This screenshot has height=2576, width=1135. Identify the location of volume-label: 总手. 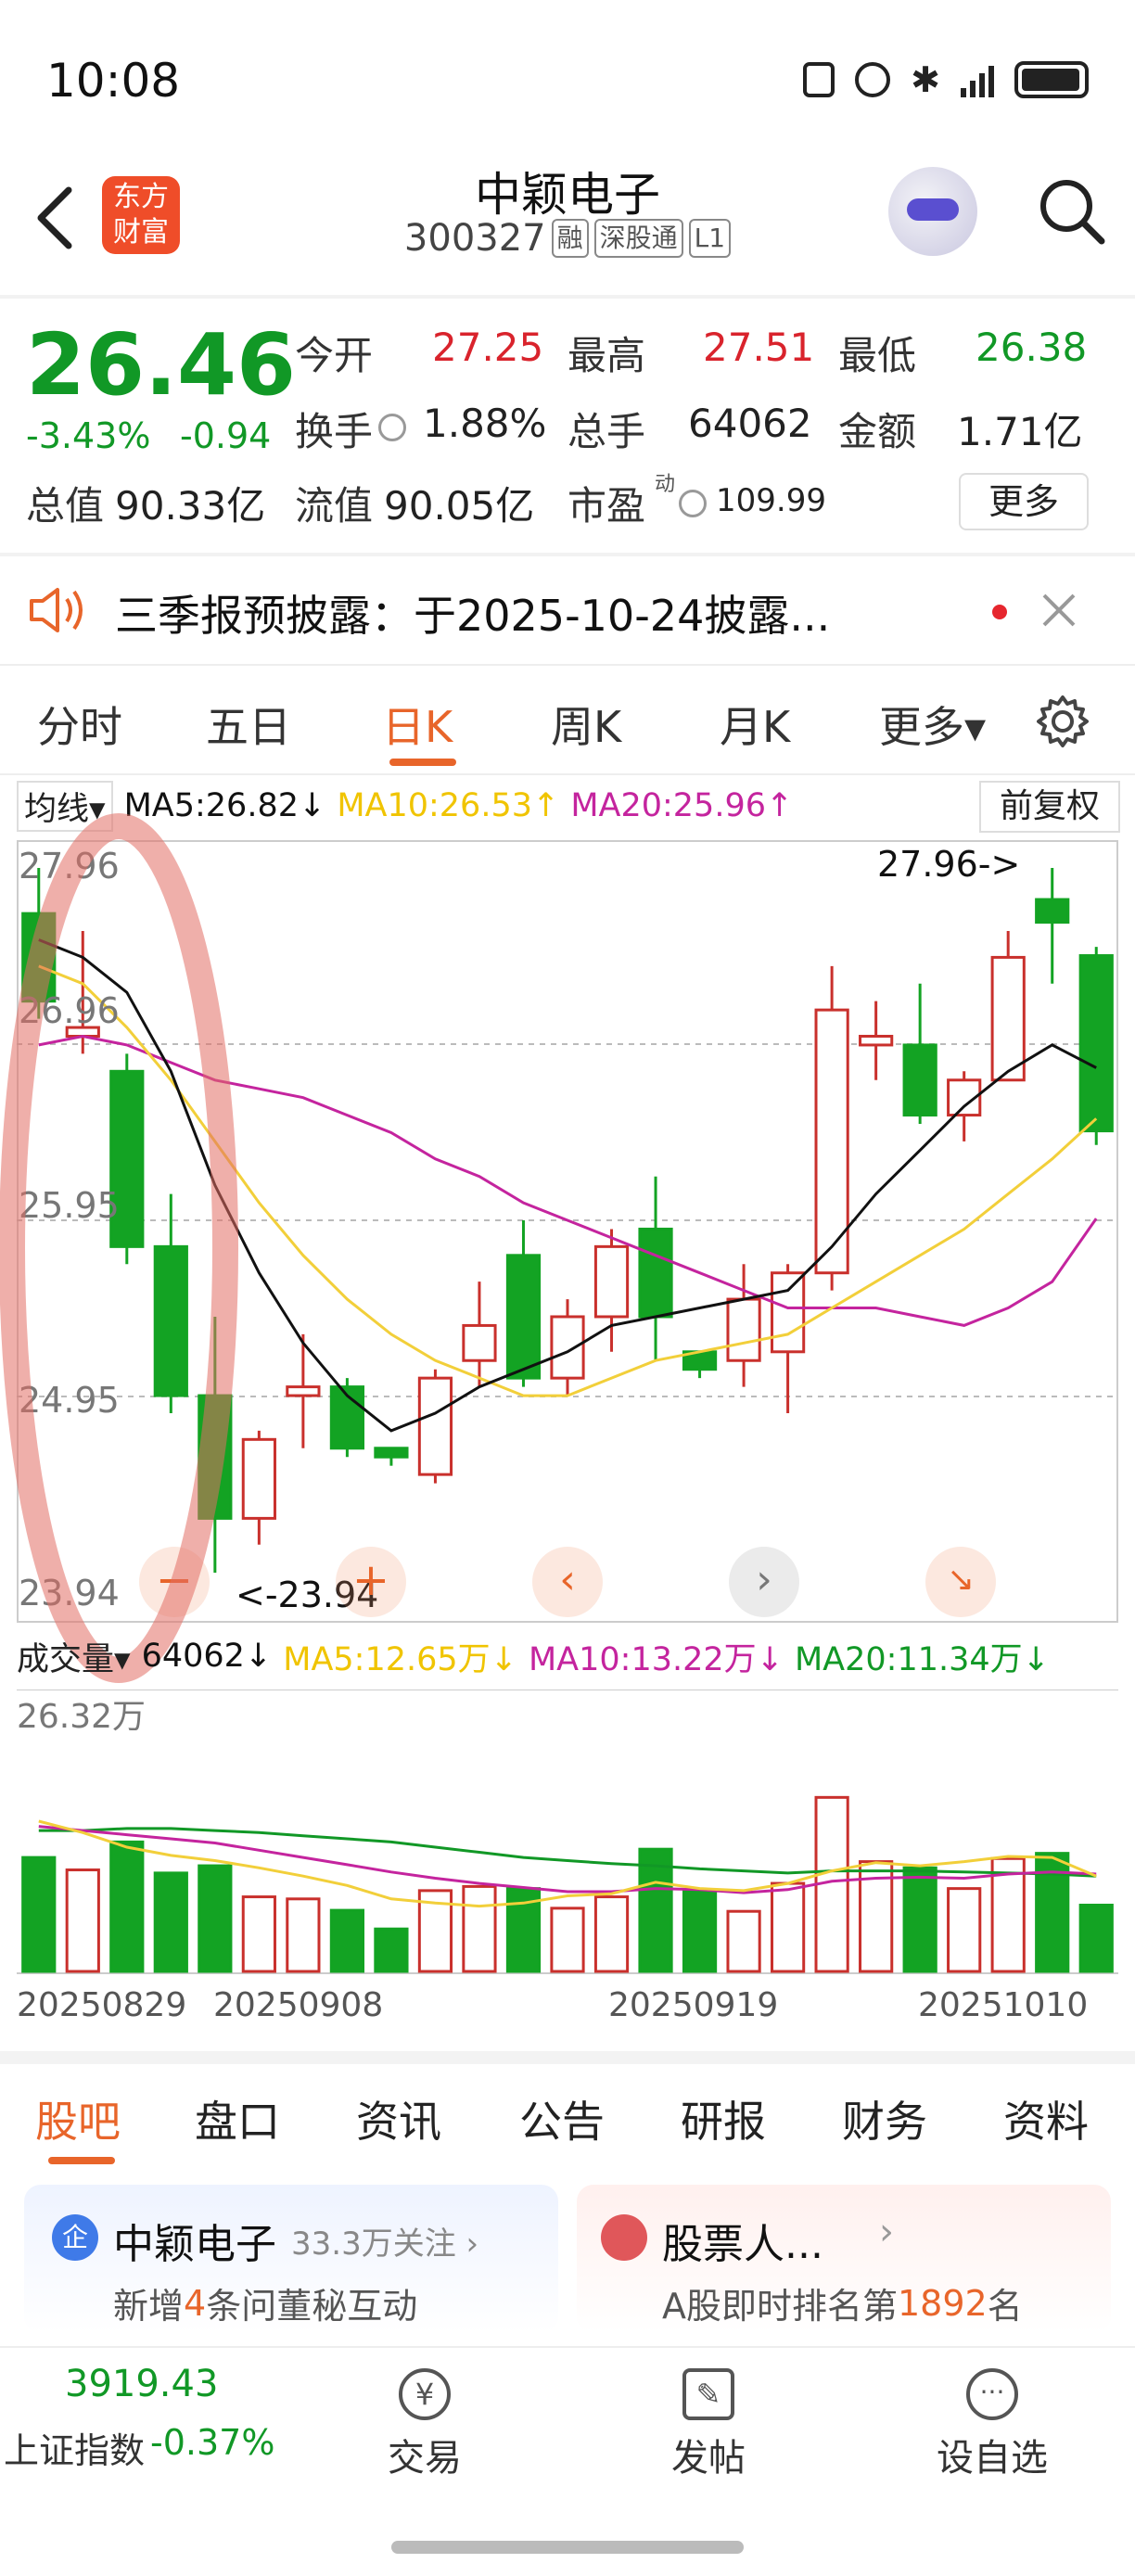
(607, 431).